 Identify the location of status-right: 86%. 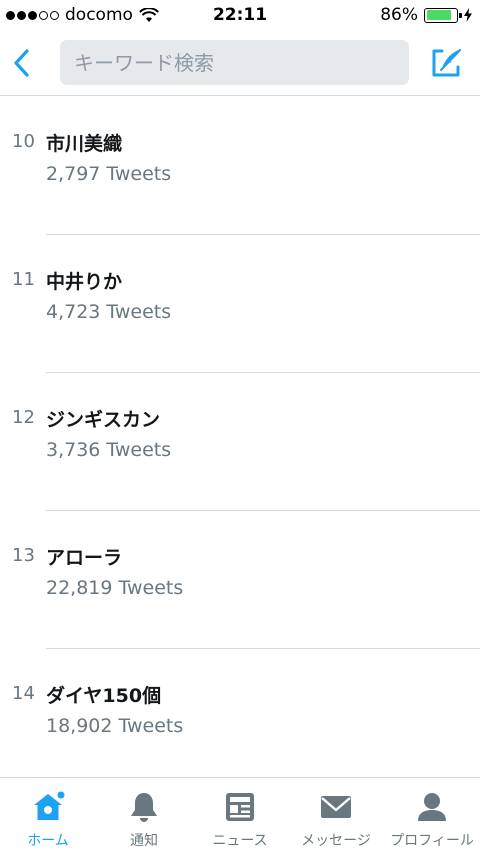
(426, 15).